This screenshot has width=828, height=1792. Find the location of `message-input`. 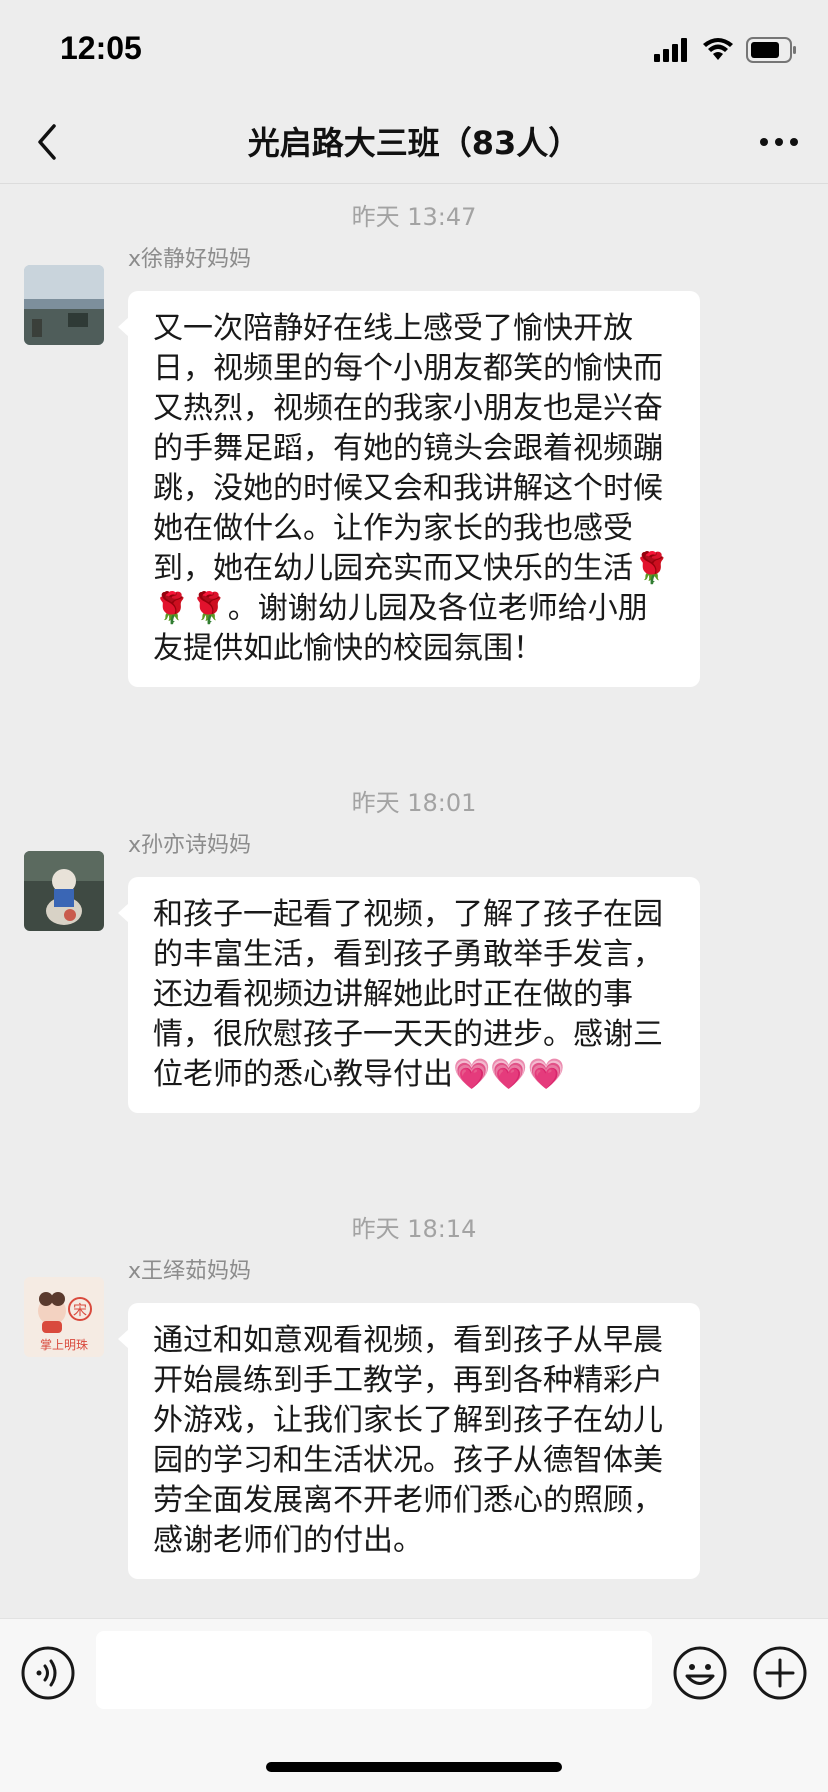

message-input is located at coordinates (374, 1670).